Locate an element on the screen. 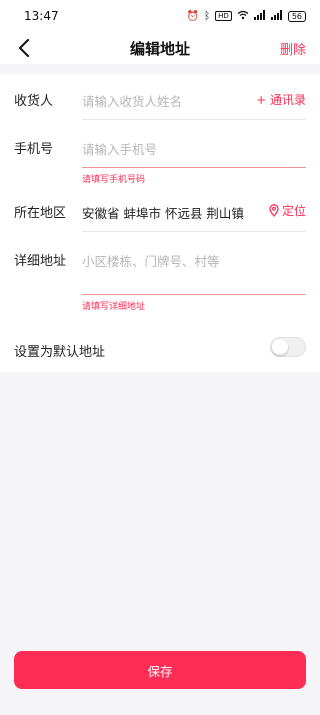 The height and width of the screenshot is (715, 320). bottom-safe-area is located at coordinates (160, 705).